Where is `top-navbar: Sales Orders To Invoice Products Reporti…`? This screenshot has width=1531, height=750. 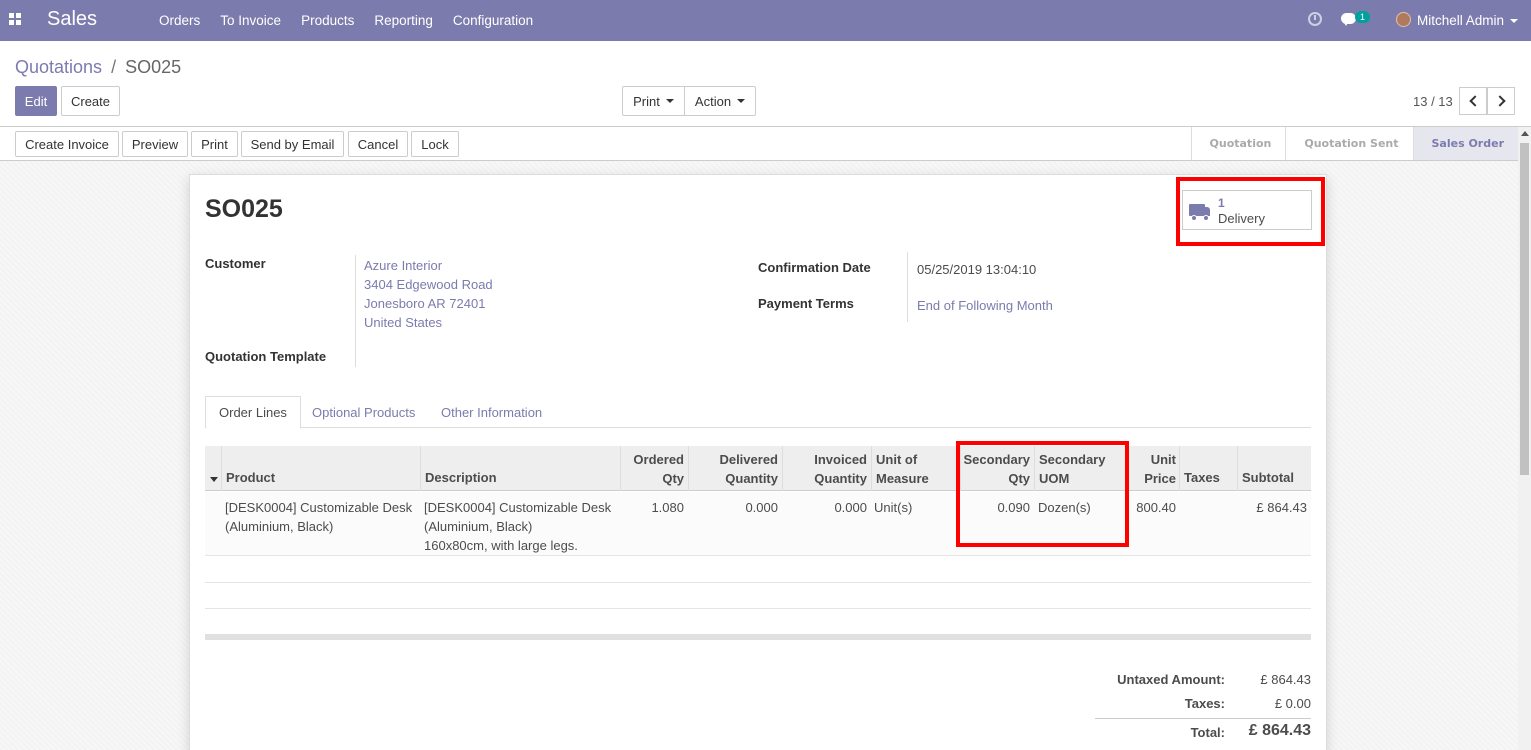 top-navbar: Sales Orders To Invoice Products Reporti… is located at coordinates (765, 20).